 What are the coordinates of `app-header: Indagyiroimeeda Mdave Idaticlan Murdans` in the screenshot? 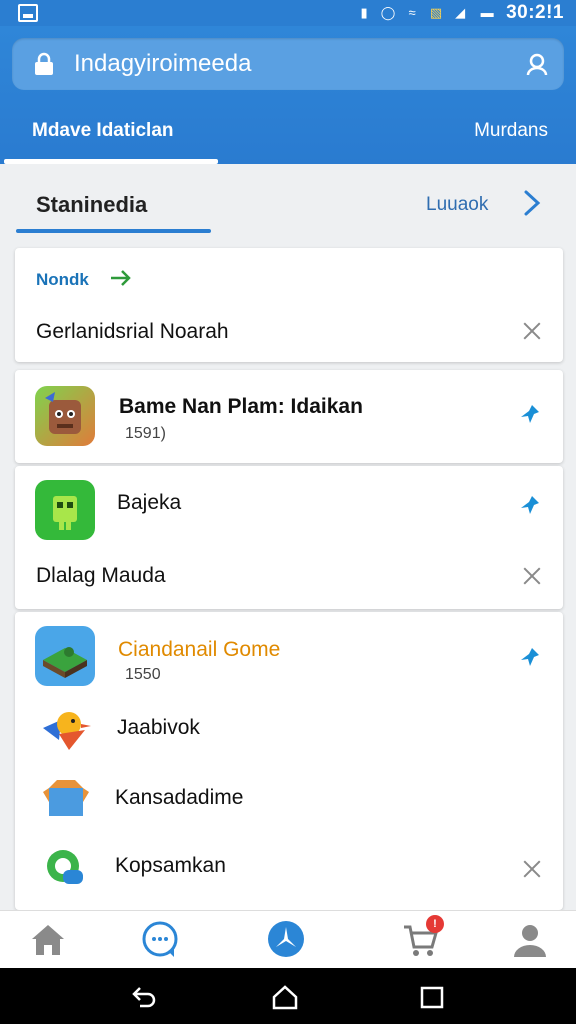 It's located at (288, 95).